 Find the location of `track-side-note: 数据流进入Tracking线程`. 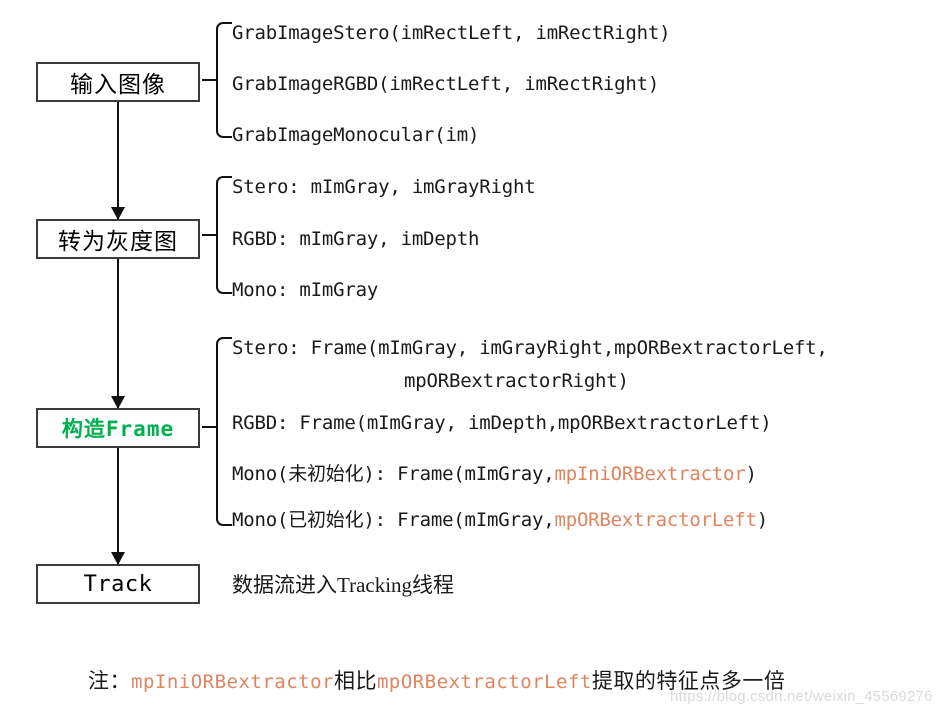

track-side-note: 数据流进入Tracking线程 is located at coordinates (343, 585).